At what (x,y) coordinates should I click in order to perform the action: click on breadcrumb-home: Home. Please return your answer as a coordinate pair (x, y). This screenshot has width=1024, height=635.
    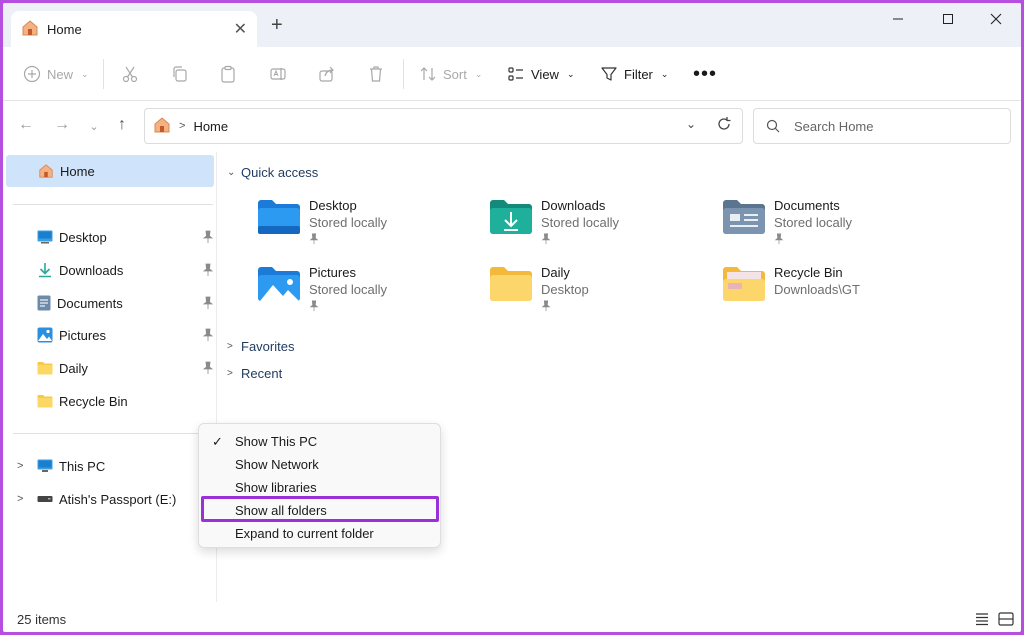
    Looking at the image, I should click on (210, 126).